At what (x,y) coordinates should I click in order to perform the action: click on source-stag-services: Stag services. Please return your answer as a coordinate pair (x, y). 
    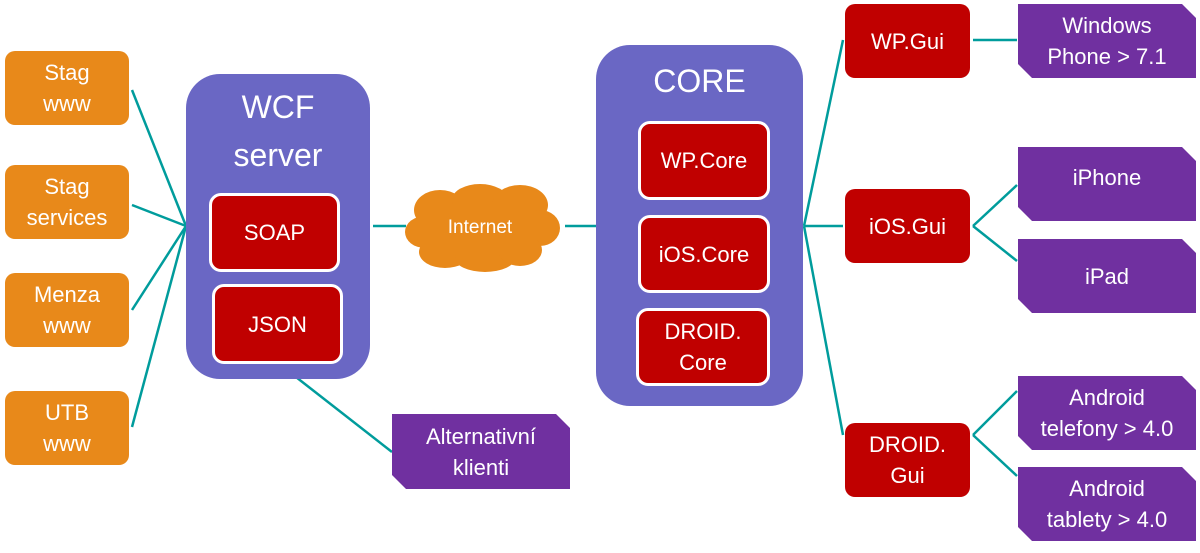
    Looking at the image, I should click on (67, 202).